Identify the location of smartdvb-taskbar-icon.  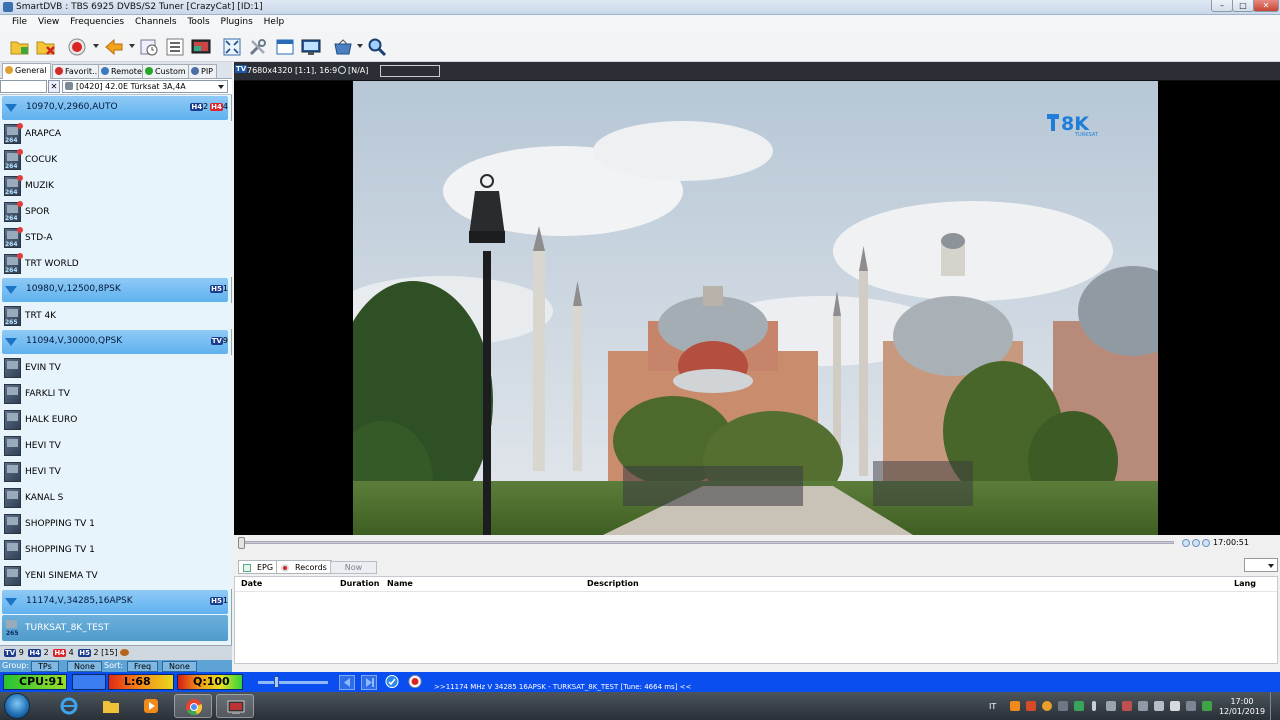
(235, 706).